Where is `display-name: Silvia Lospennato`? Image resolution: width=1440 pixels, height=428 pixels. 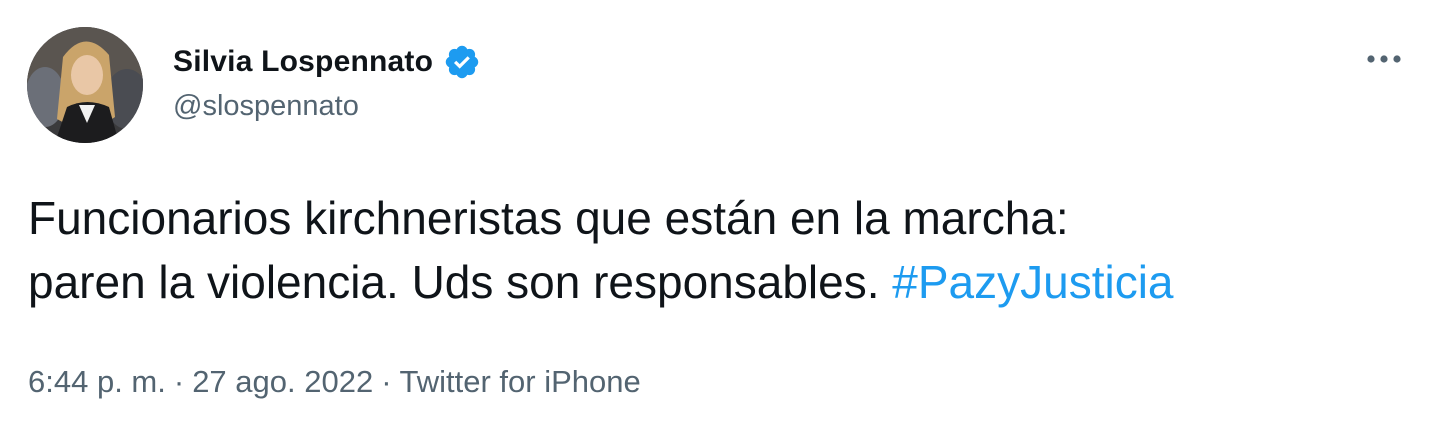
display-name: Silvia Lospennato is located at coordinates (303, 62).